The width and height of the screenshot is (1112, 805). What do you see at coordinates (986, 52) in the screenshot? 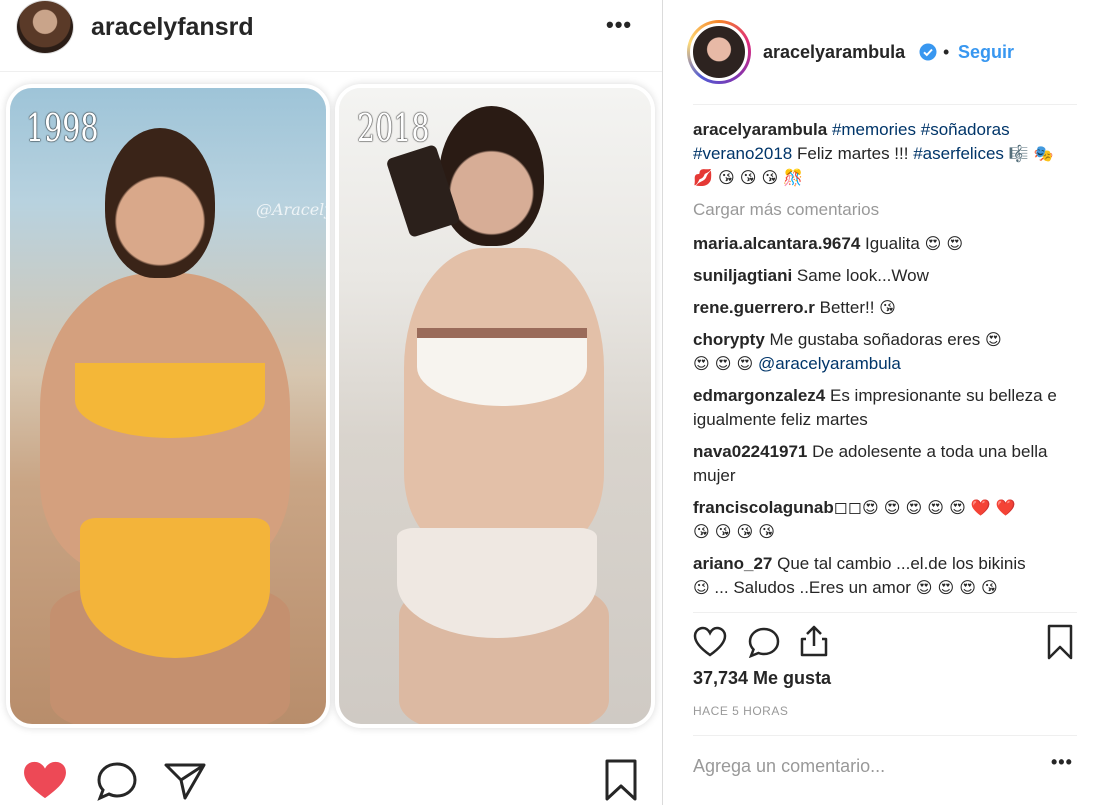
I see `follow-button: Seguir` at bounding box center [986, 52].